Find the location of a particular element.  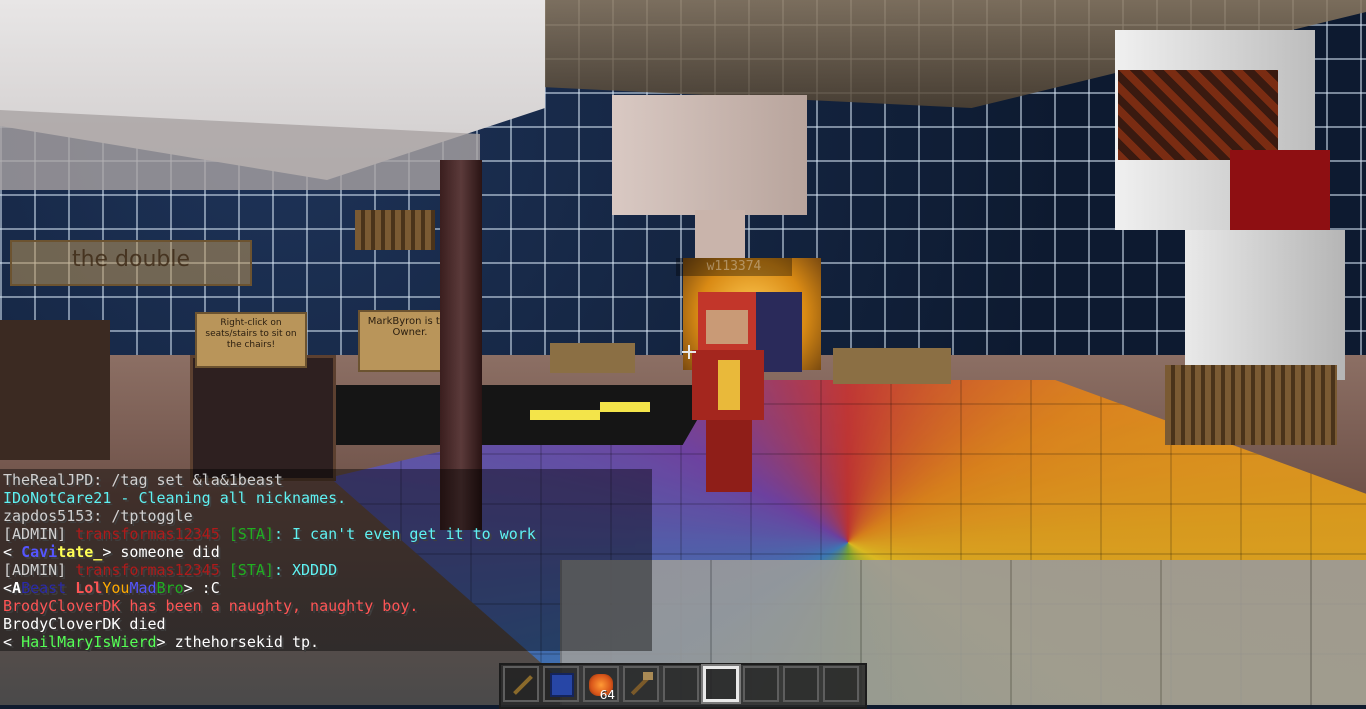

blue-wool-icon is located at coordinates (562, 685).